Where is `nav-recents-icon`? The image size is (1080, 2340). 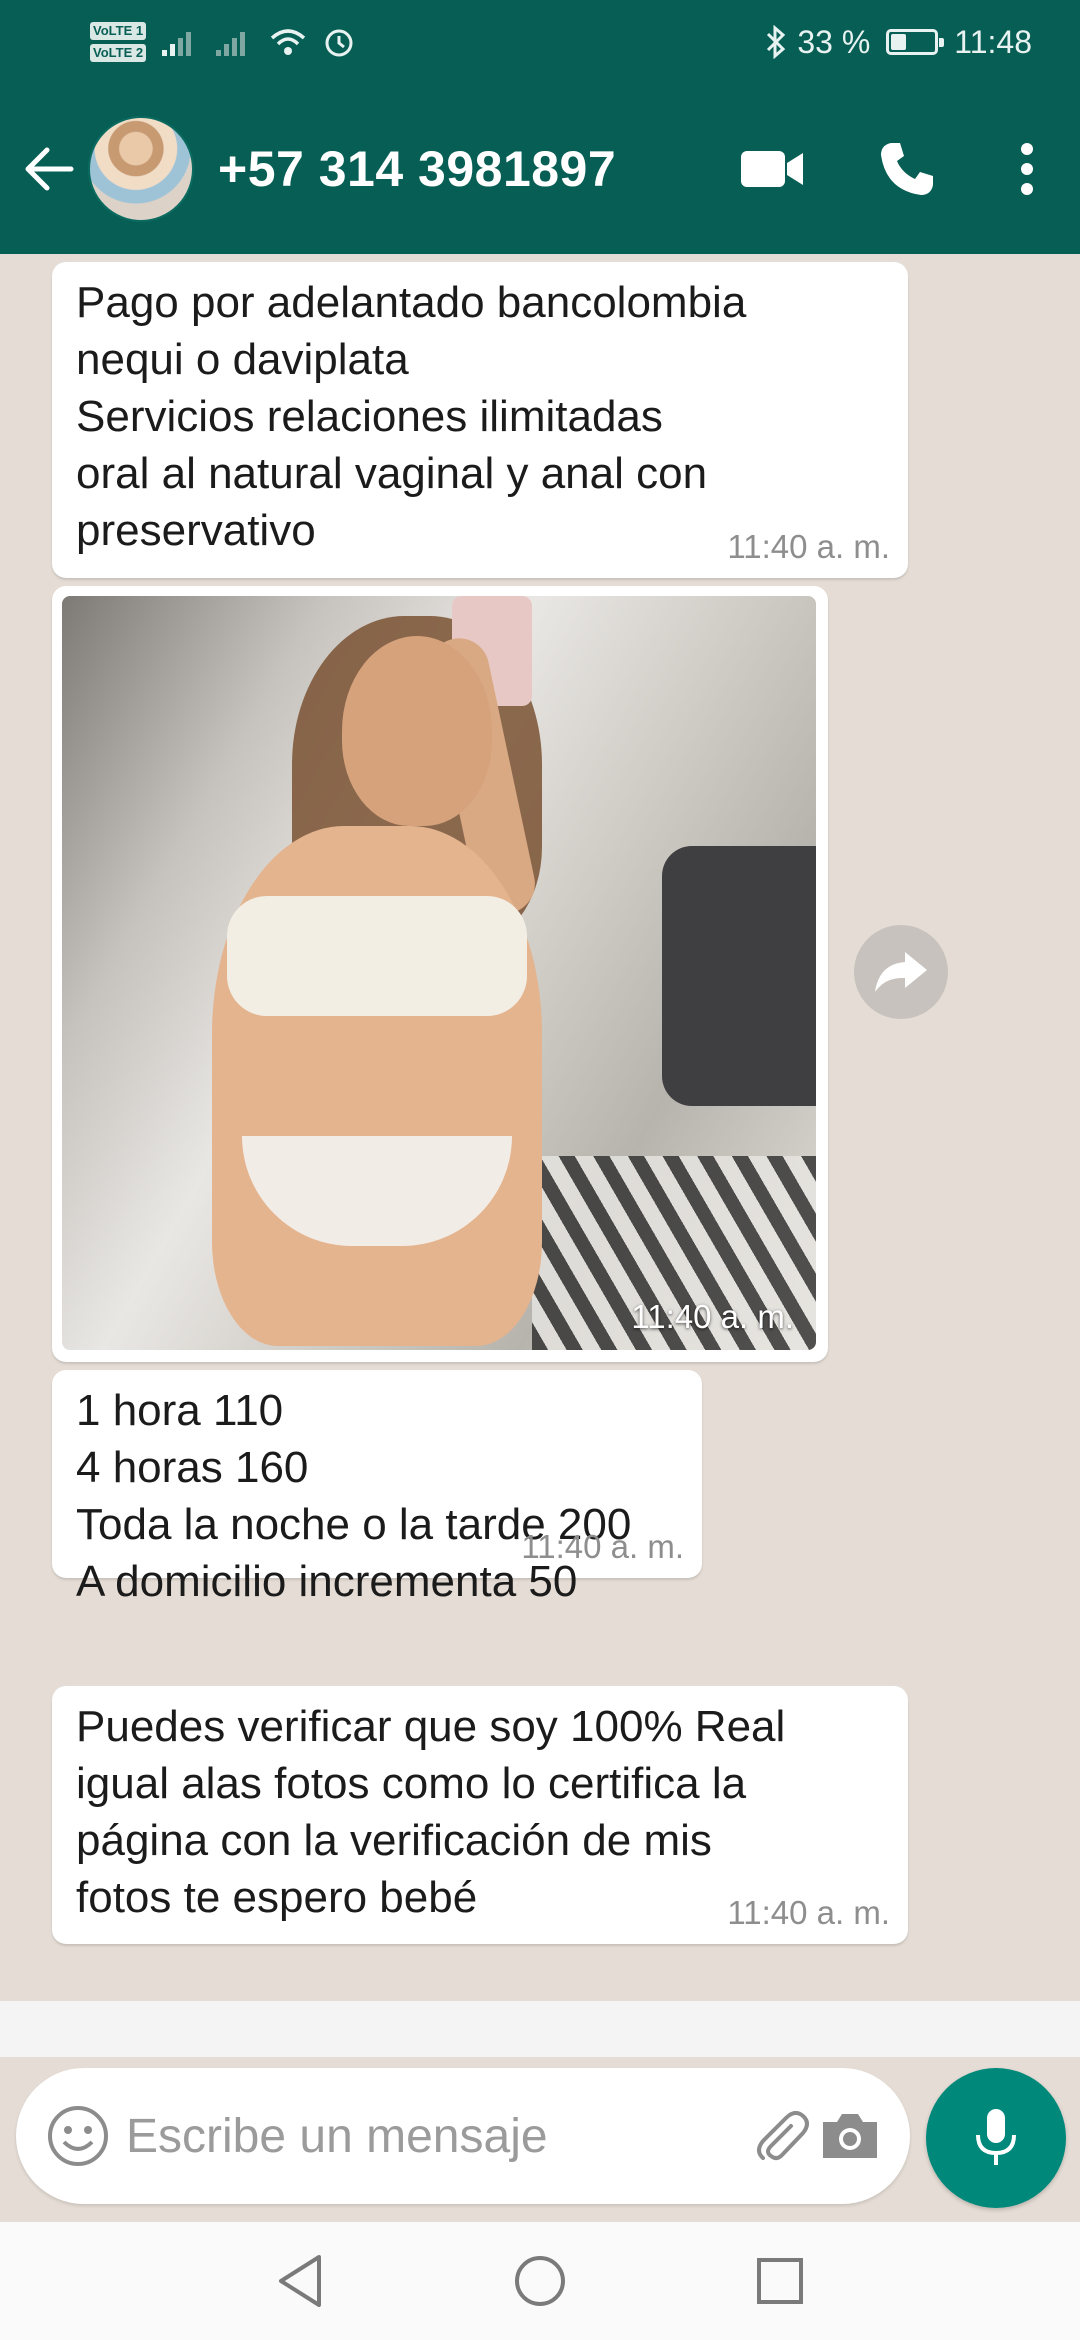
nav-recents-icon is located at coordinates (780, 2281).